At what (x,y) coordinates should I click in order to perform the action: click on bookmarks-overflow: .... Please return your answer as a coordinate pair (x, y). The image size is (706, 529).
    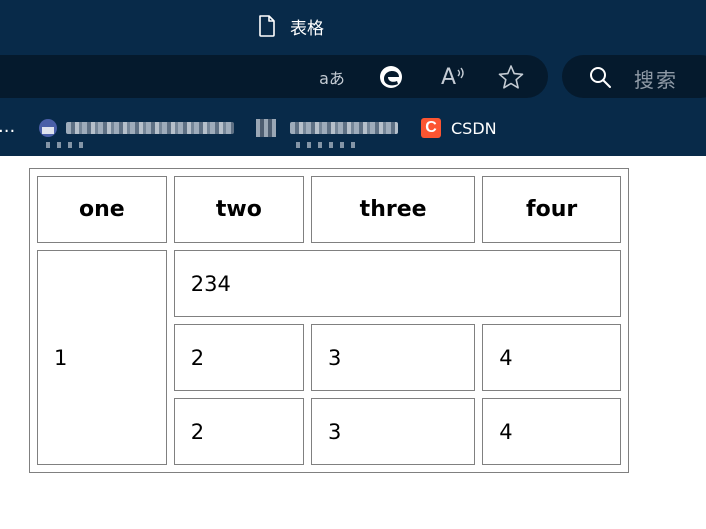
    Looking at the image, I should click on (7, 126).